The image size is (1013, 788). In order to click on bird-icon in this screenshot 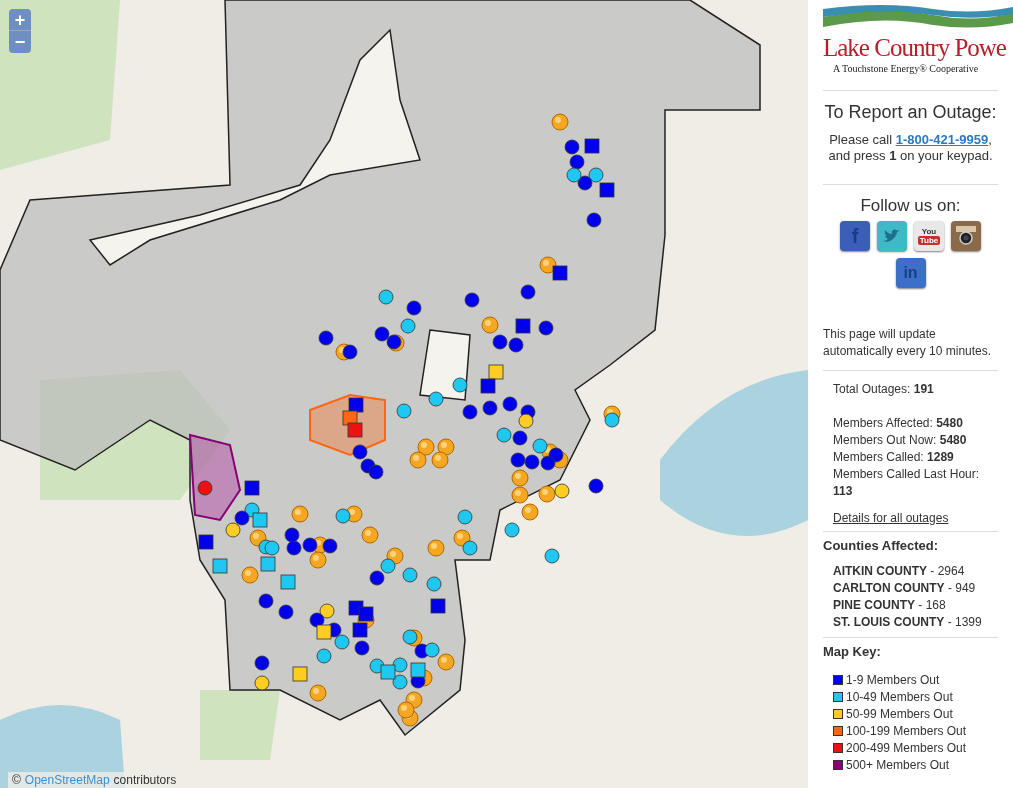, I will do `click(892, 235)`.